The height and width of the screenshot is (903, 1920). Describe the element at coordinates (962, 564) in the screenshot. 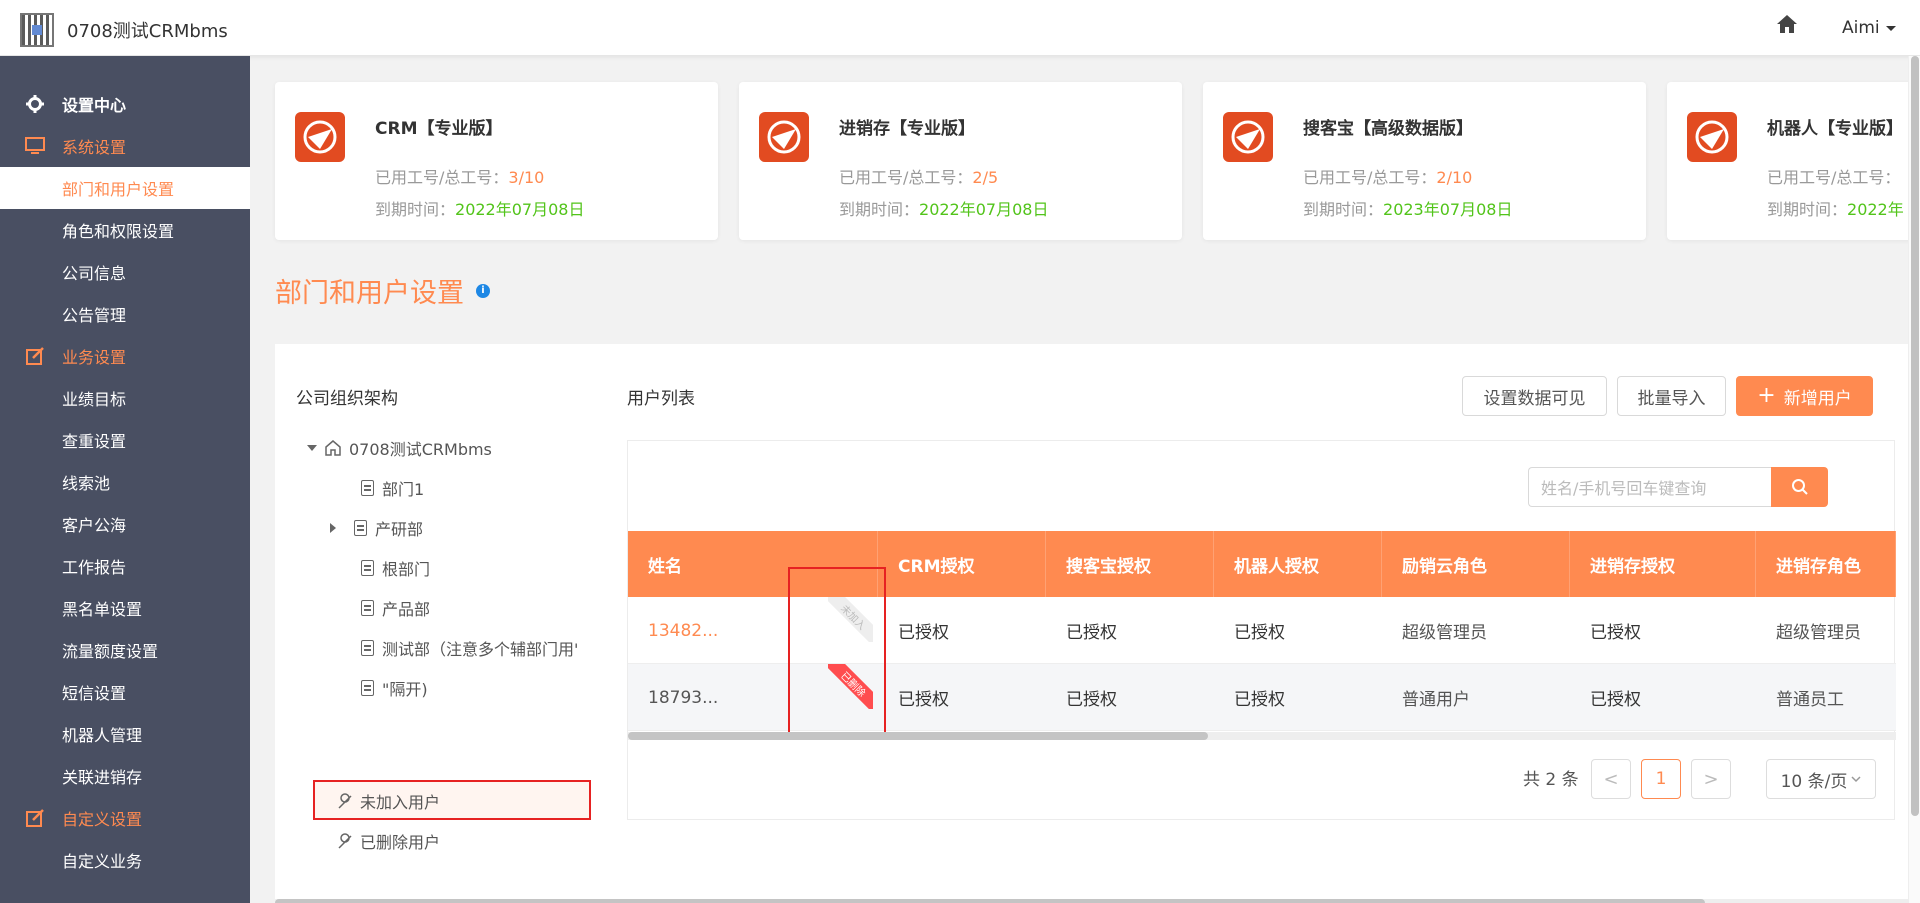

I see `column-header: CRM授权` at that location.